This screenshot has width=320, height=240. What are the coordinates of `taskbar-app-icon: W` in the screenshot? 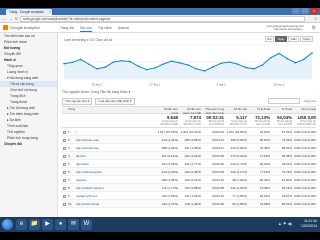 It's located at (86, 224).